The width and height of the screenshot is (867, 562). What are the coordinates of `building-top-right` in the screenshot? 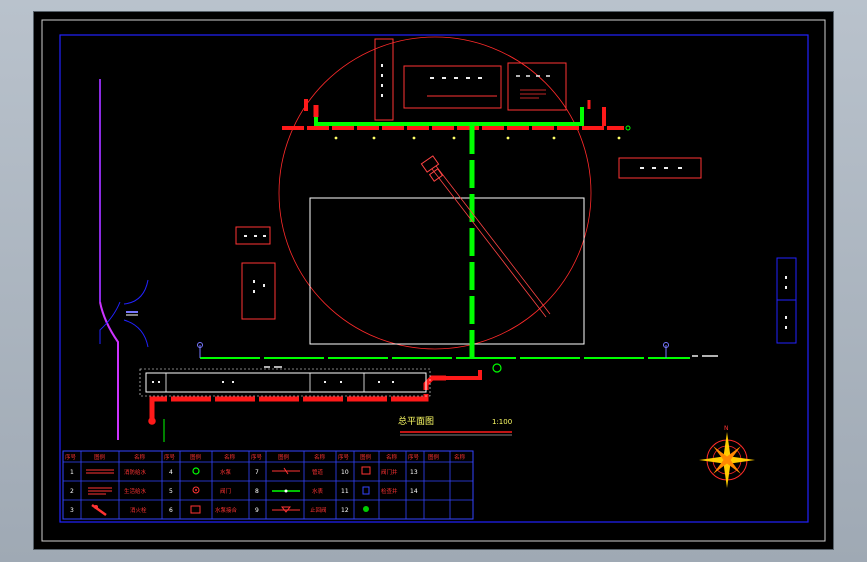 It's located at (537, 86).